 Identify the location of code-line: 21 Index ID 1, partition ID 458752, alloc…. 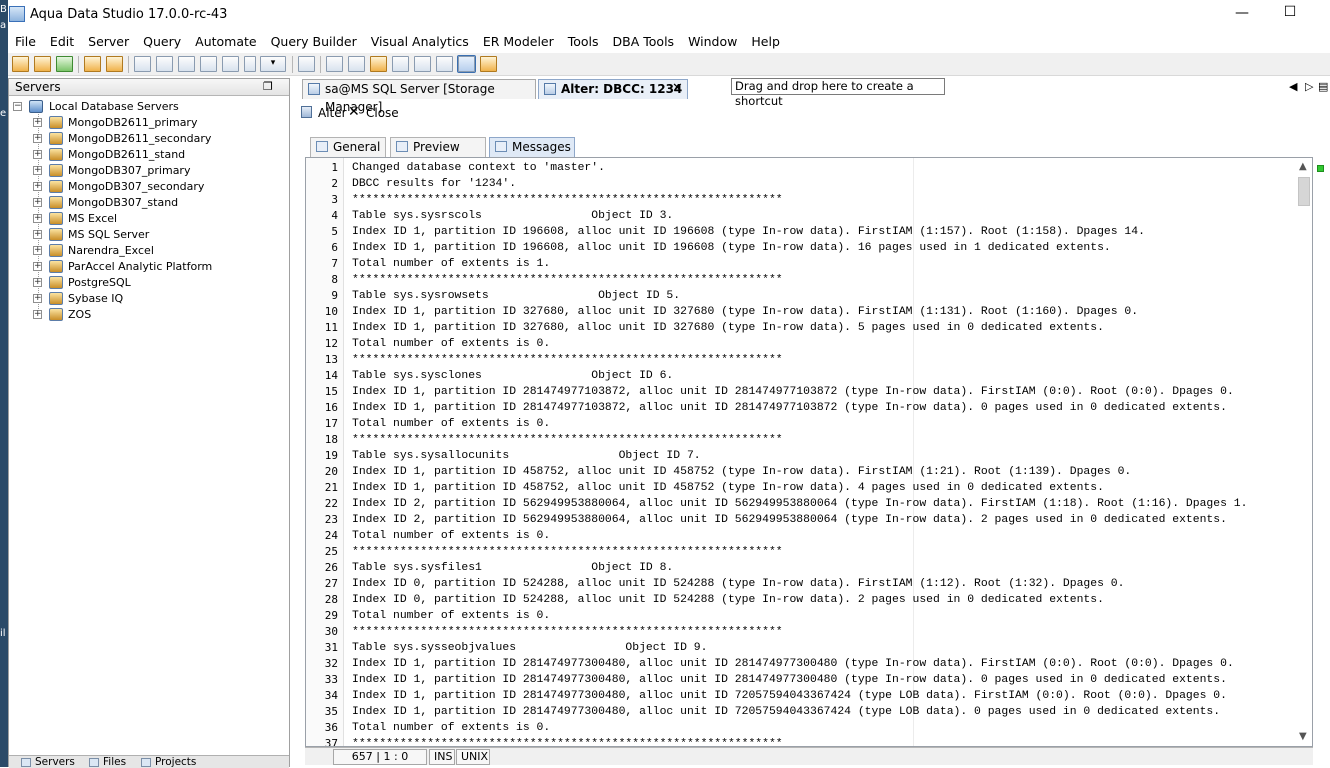
(801, 488).